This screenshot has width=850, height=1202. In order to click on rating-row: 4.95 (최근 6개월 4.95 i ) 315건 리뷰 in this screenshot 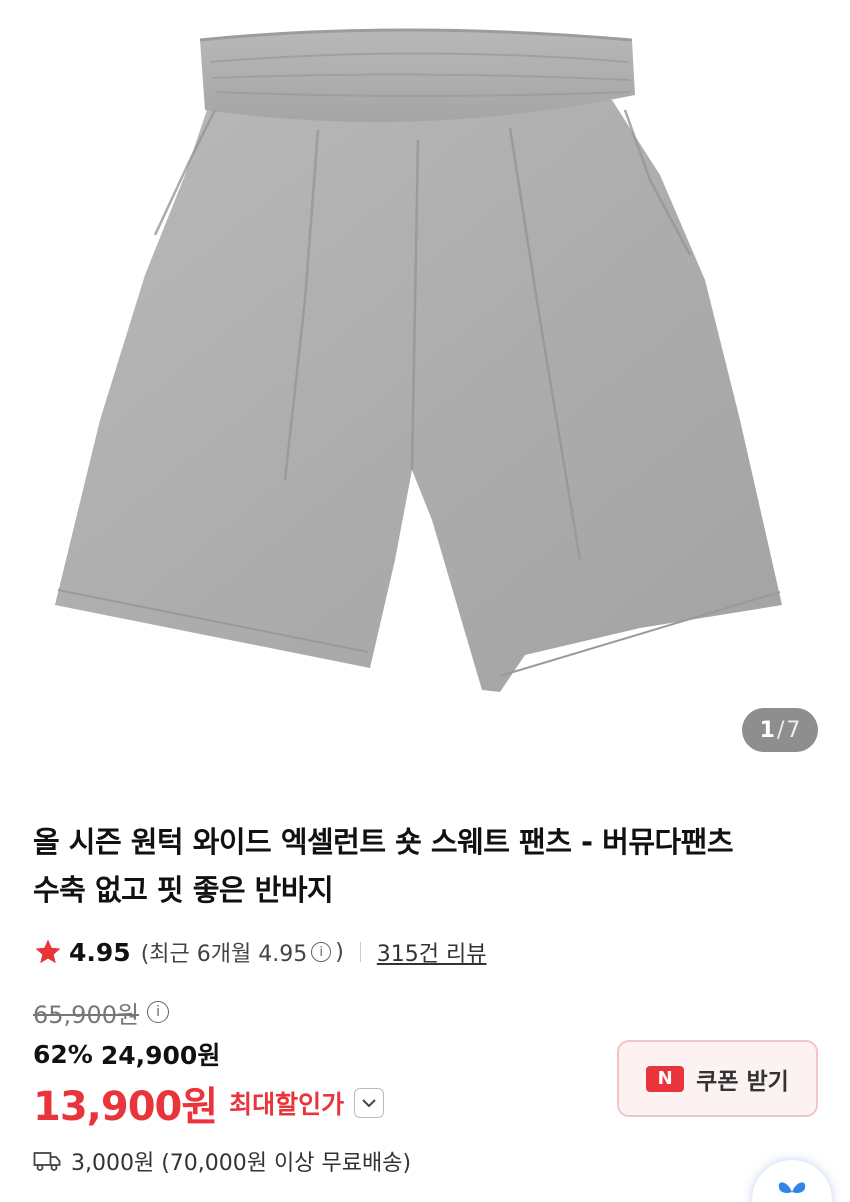, I will do `click(260, 952)`.